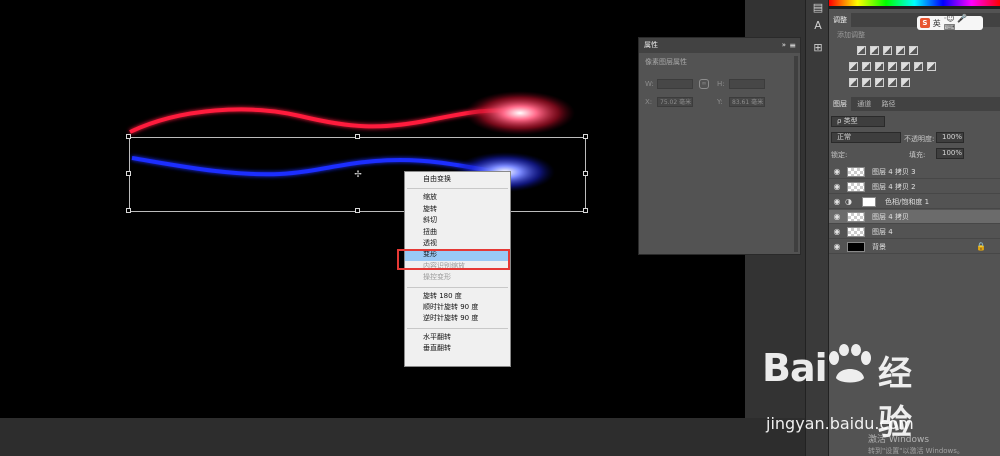 The height and width of the screenshot is (456, 1000). I want to click on color-panel, so click(914, 4).